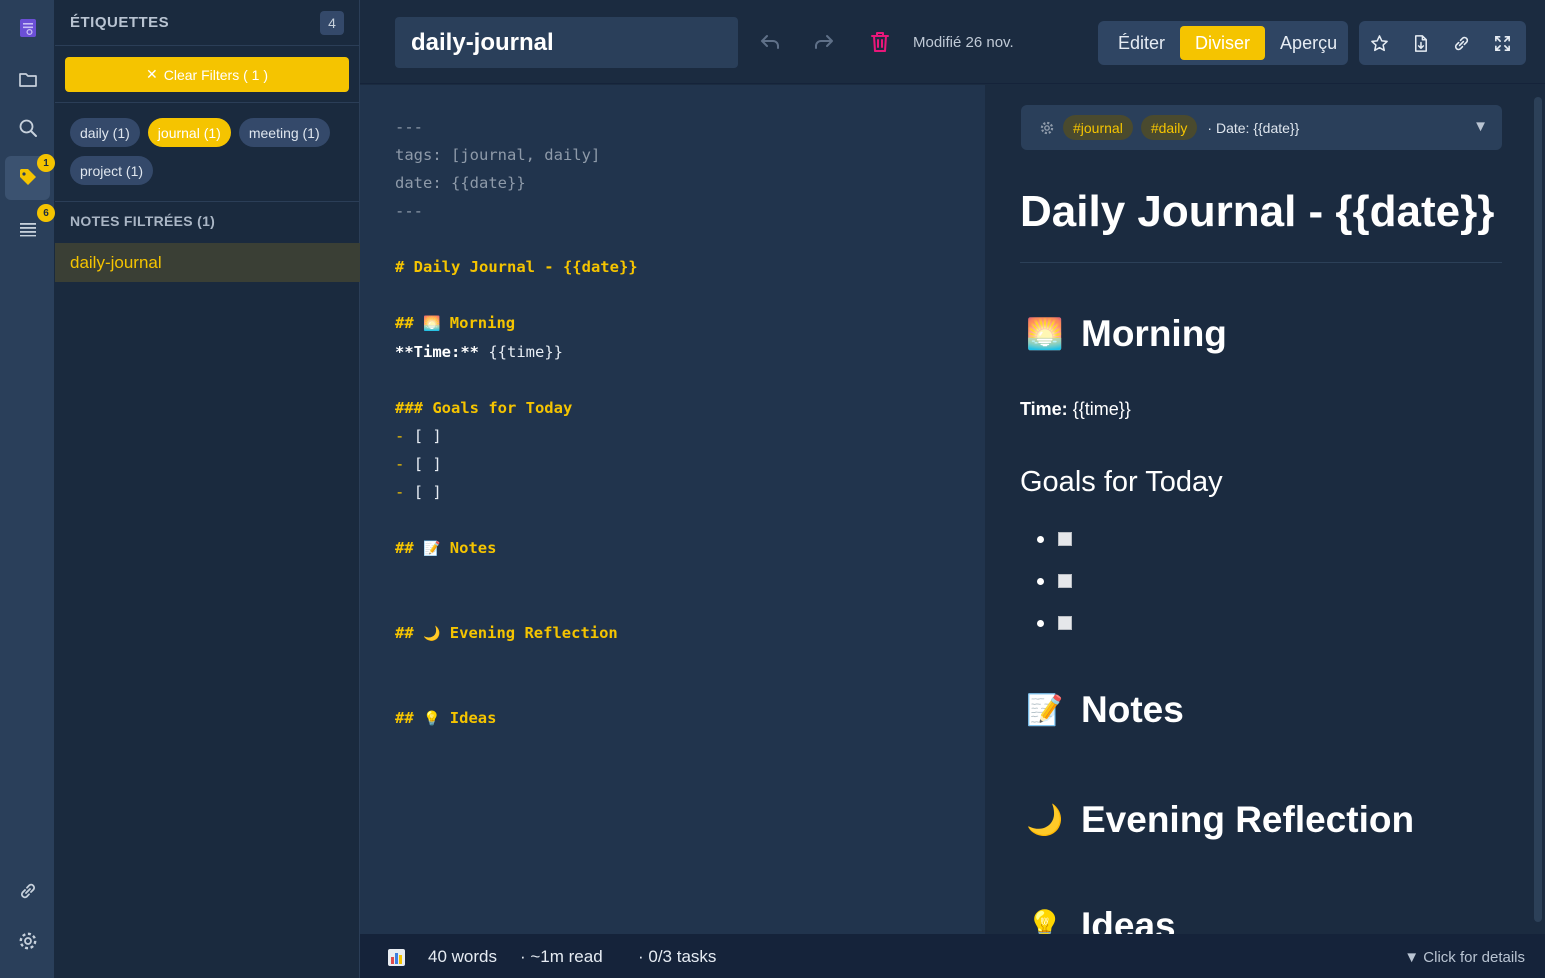 Image resolution: width=1545 pixels, height=978 pixels. I want to click on frontmatter-delimiter: ---, so click(409, 127).